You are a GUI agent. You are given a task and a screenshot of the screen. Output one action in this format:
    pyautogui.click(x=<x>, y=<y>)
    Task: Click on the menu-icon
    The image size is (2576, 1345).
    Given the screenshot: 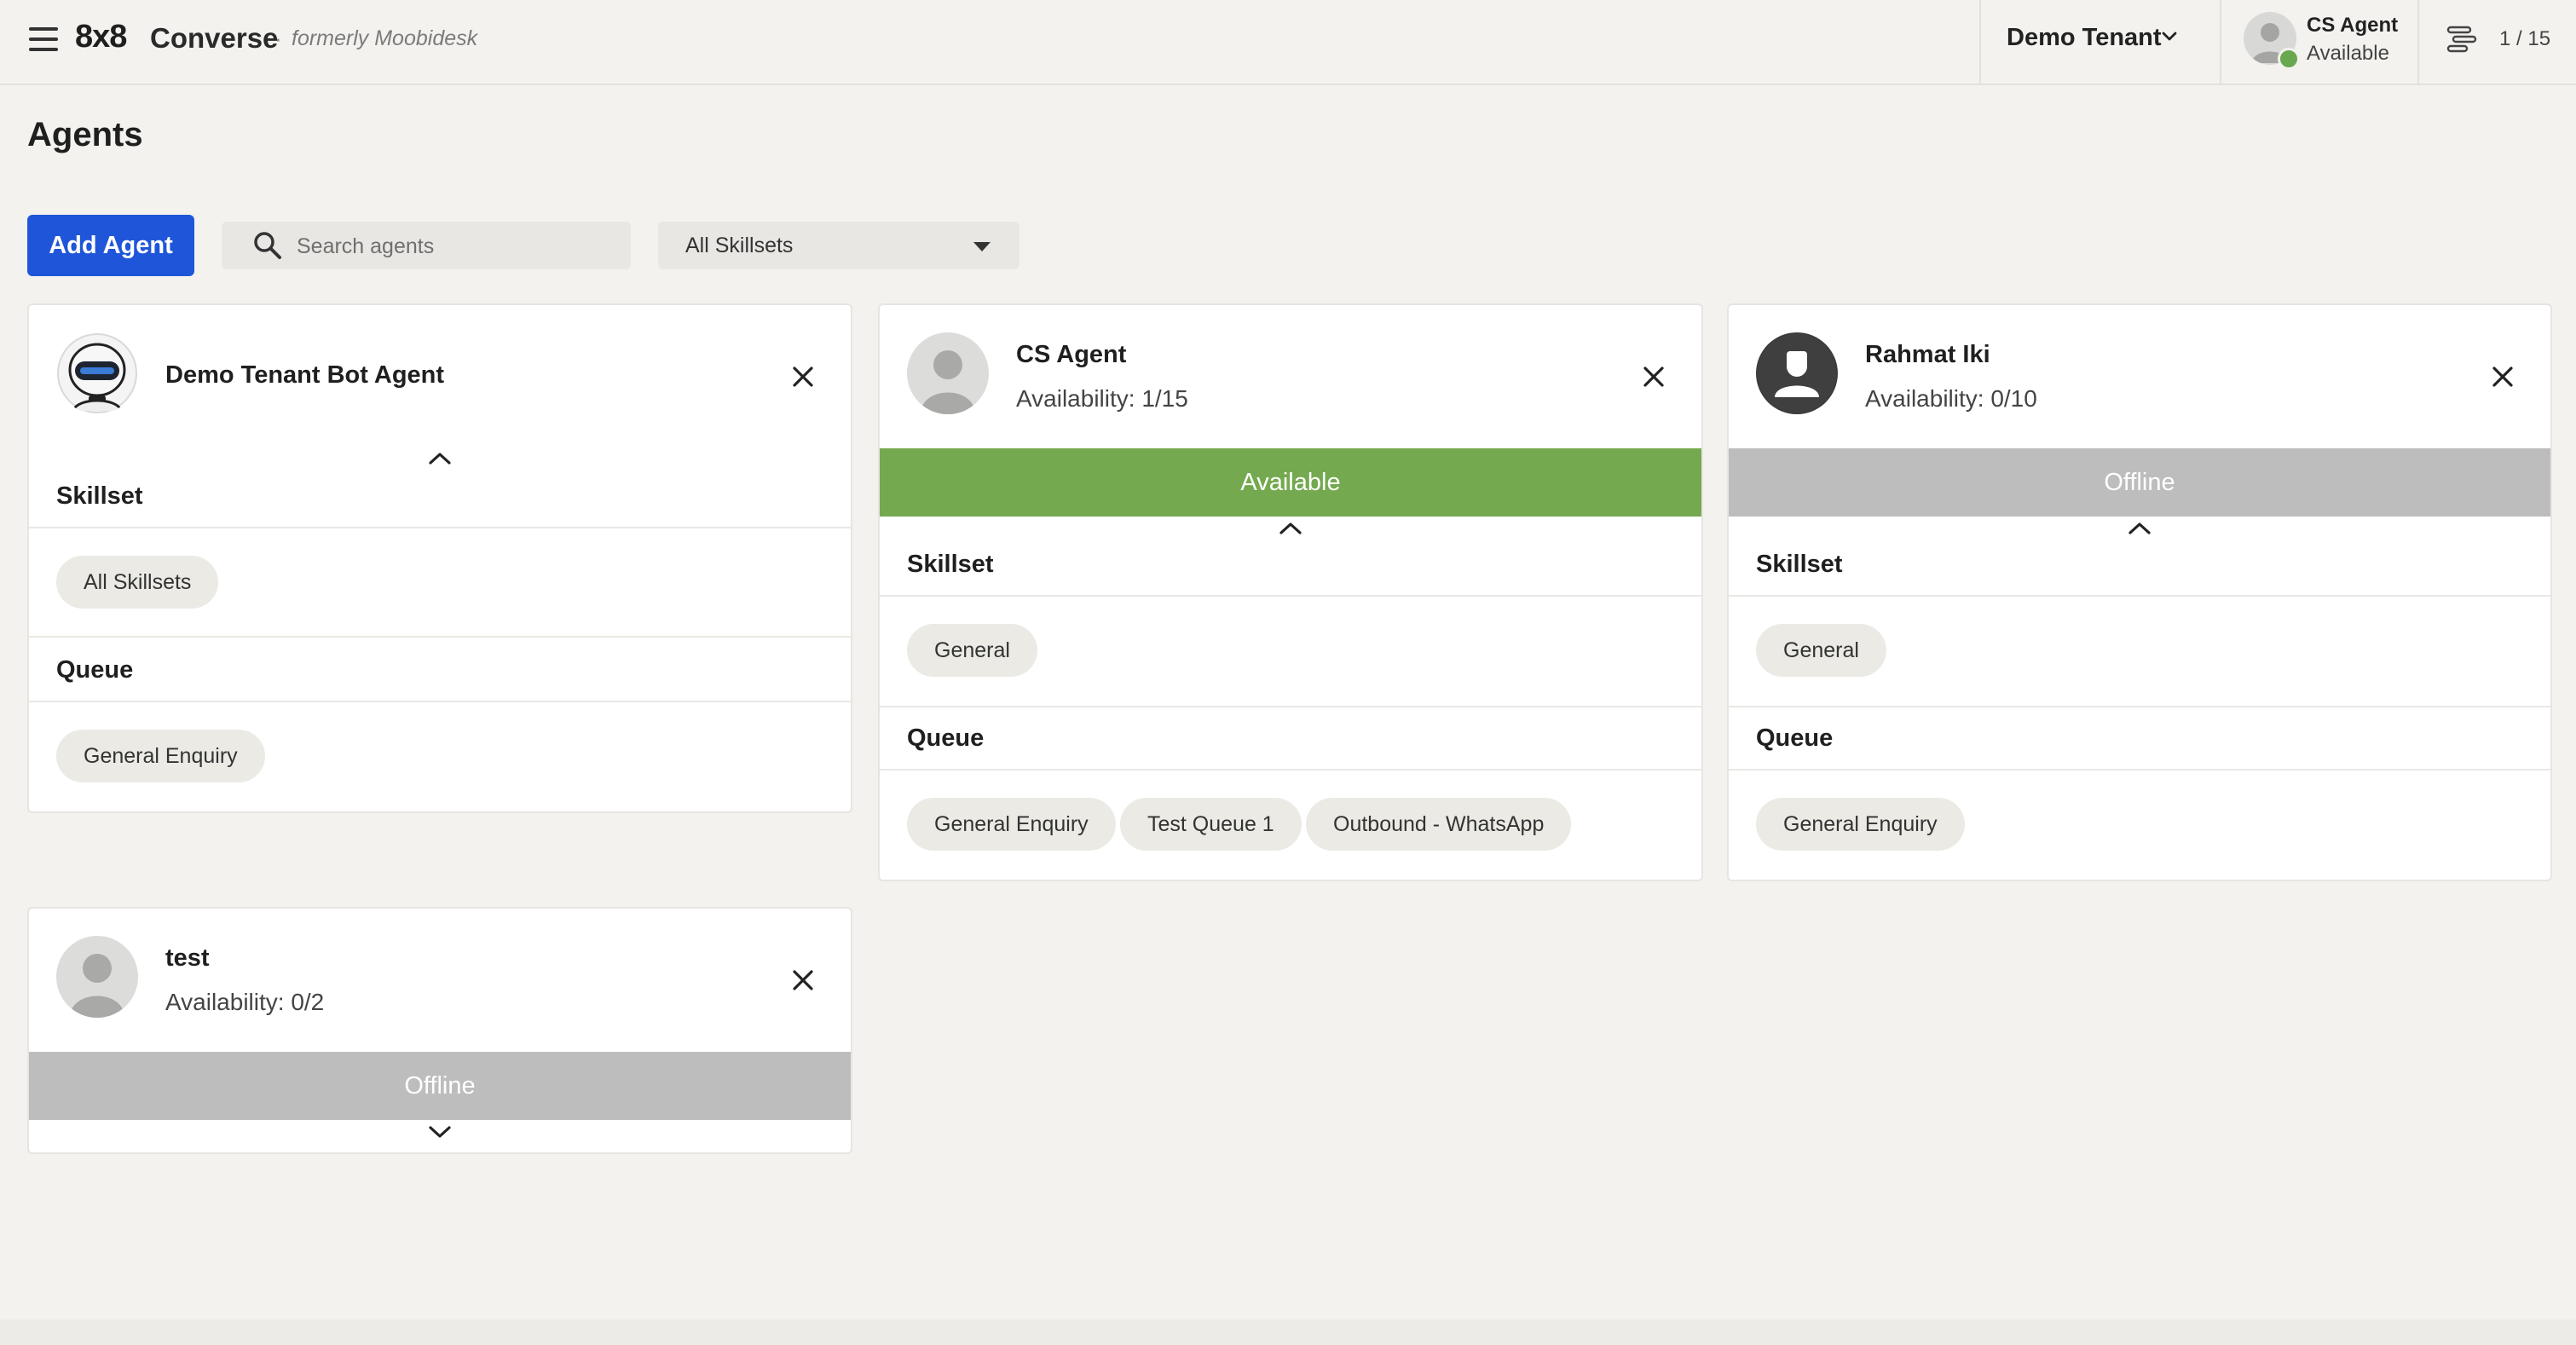 What is the action you would take?
    pyautogui.click(x=43, y=40)
    